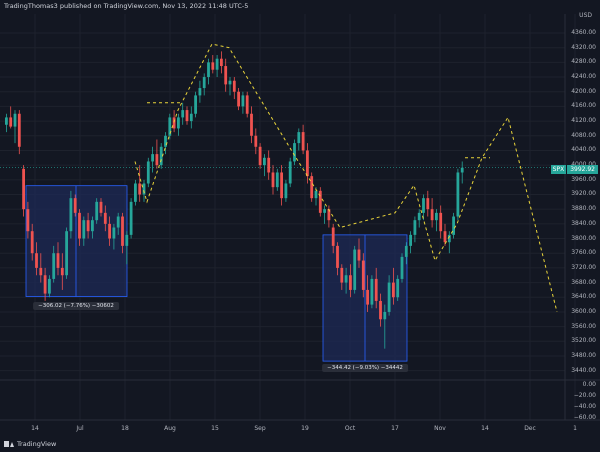 Image resolution: width=600 pixels, height=452 pixels. Describe the element at coordinates (37, 444) in the screenshot. I see `brand-name: TradingView` at that location.